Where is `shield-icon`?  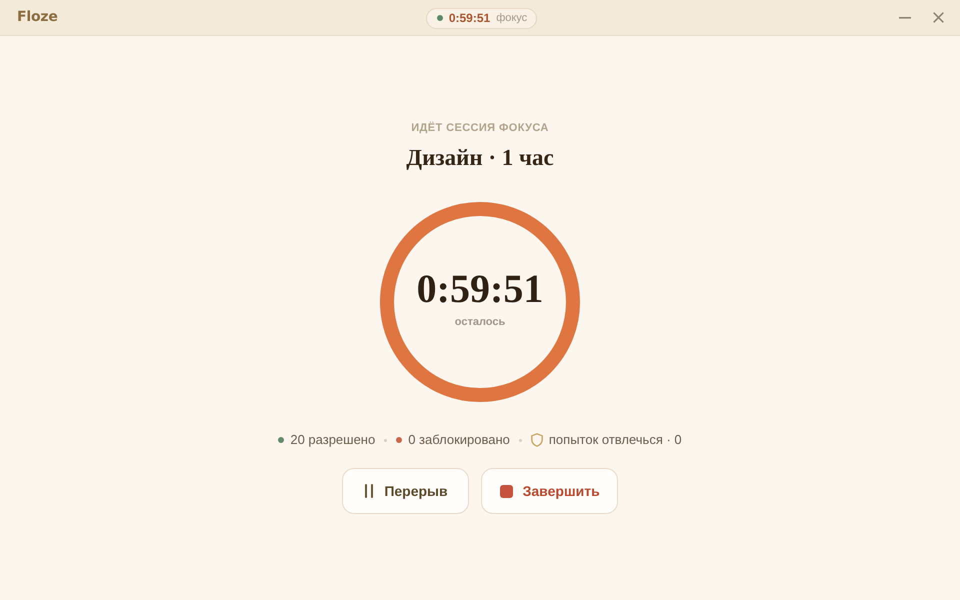
shield-icon is located at coordinates (536, 440).